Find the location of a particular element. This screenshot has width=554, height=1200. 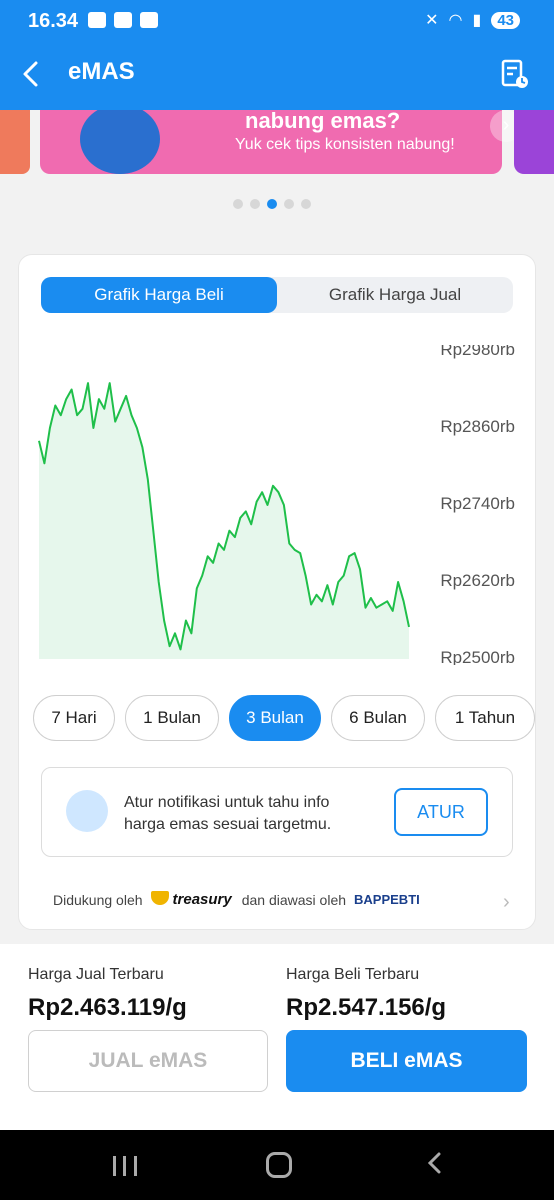

carousel-dot-active is located at coordinates (272, 204).